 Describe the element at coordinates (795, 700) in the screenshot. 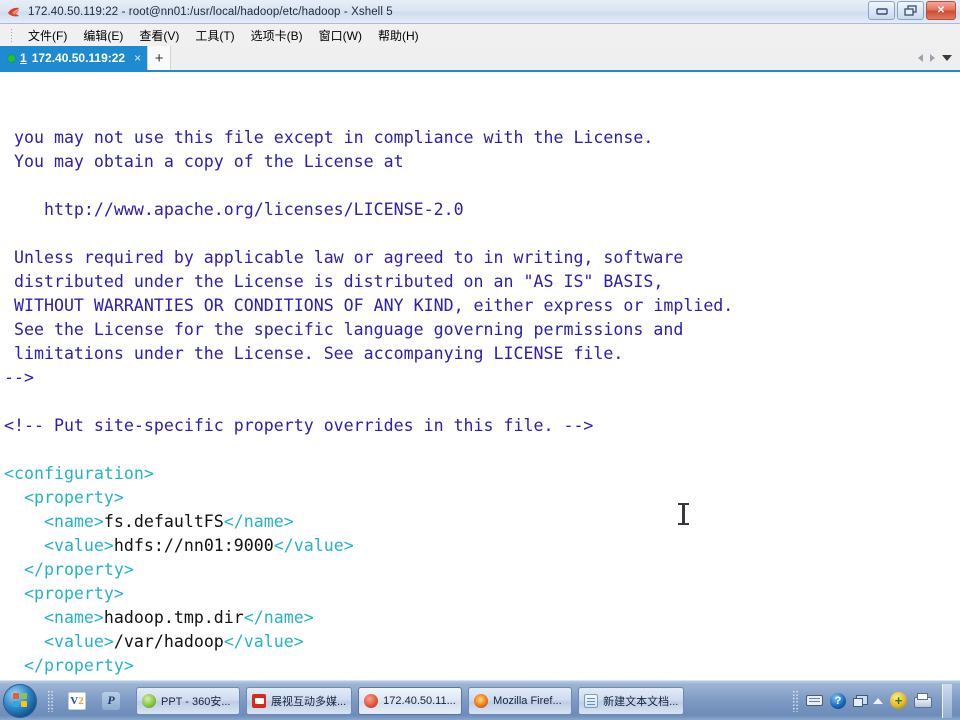

I see `tray-grip-icon` at that location.